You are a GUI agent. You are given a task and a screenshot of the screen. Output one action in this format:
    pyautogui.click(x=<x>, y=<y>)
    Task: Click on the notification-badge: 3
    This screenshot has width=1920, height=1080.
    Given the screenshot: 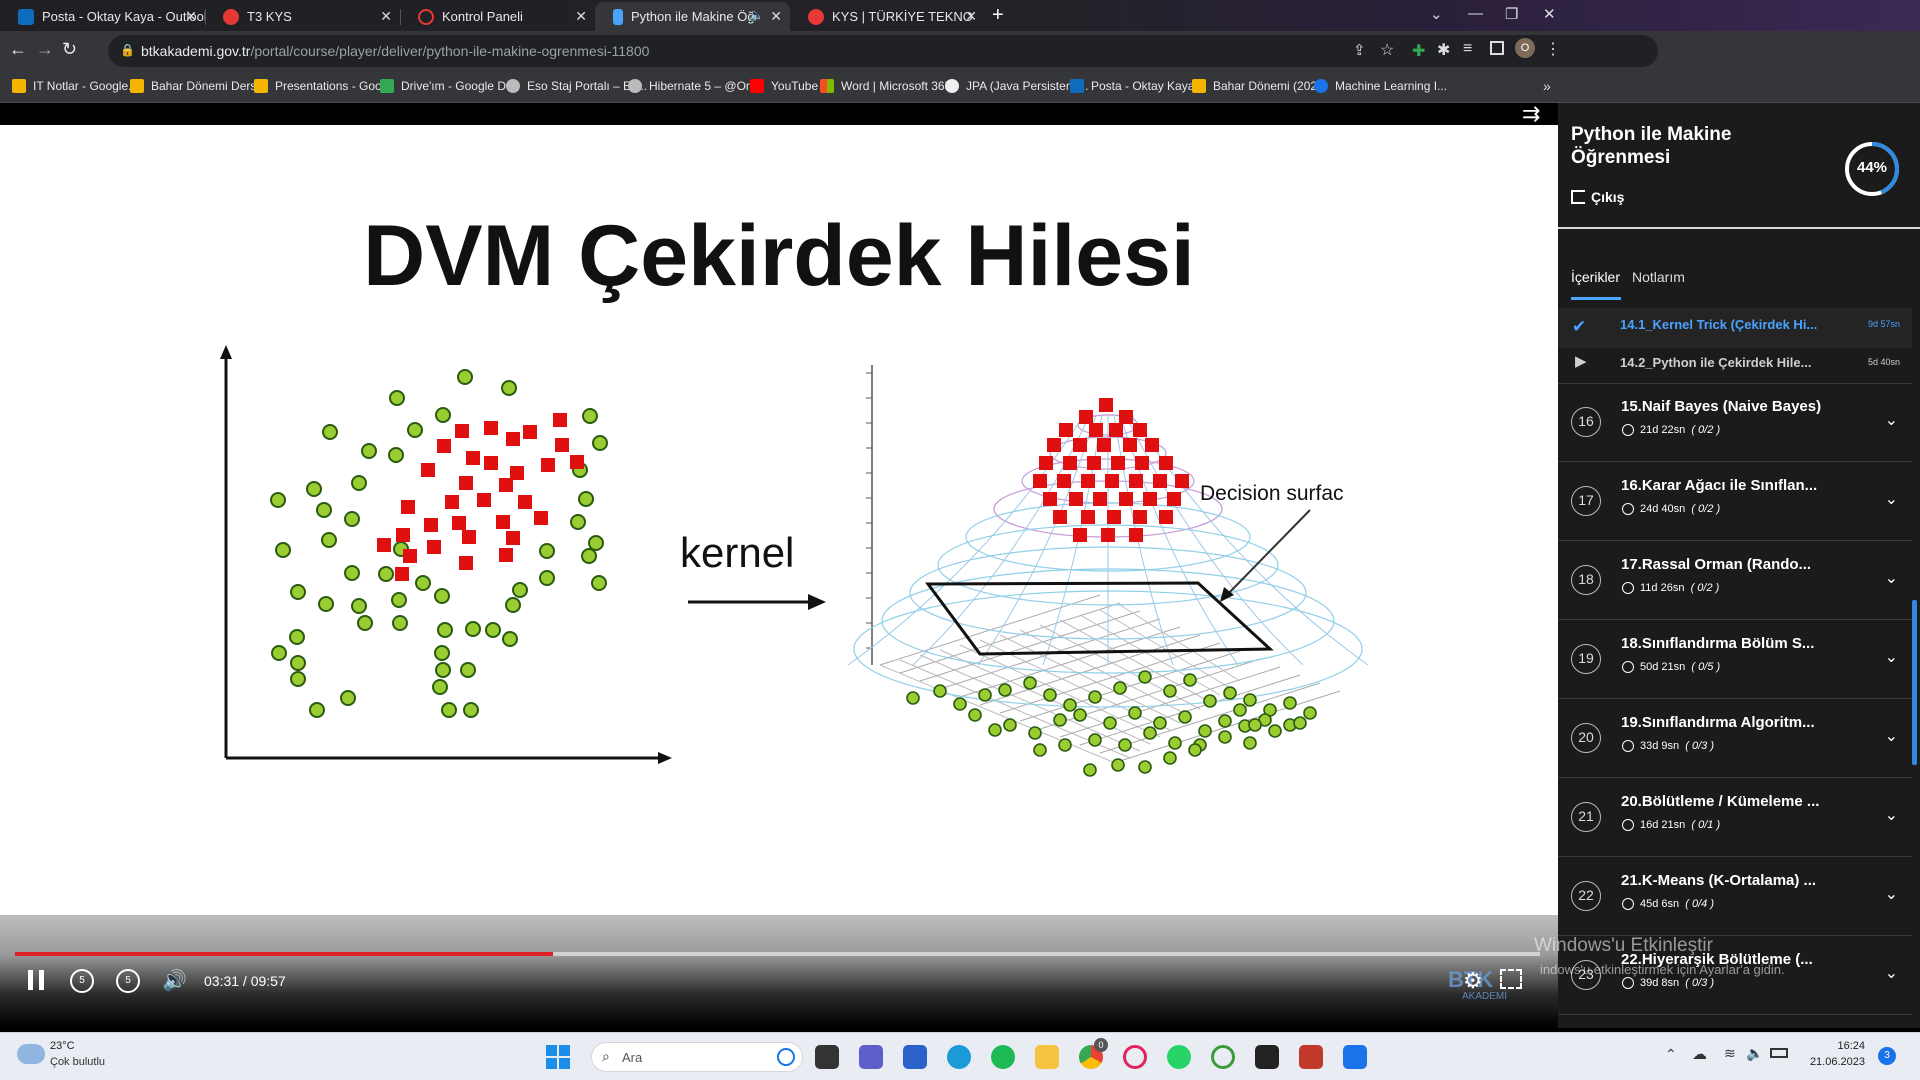 What is the action you would take?
    pyautogui.click(x=1887, y=1056)
    